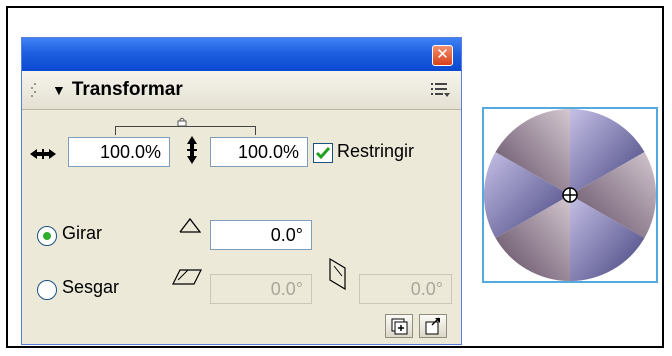 This screenshot has height=356, width=672. I want to click on panel-title: ▼ Transformar, so click(117, 90).